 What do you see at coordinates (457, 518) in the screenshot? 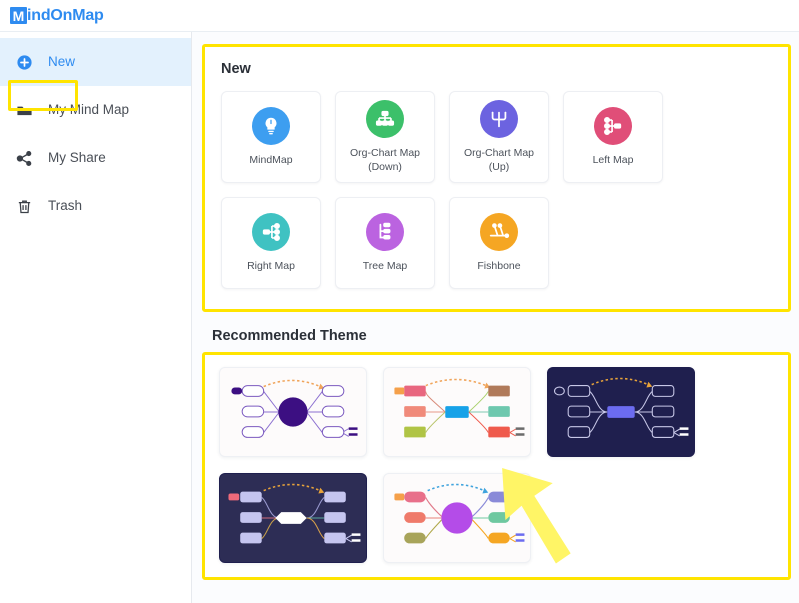
I see `theme-thumbnail-violet-light` at bounding box center [457, 518].